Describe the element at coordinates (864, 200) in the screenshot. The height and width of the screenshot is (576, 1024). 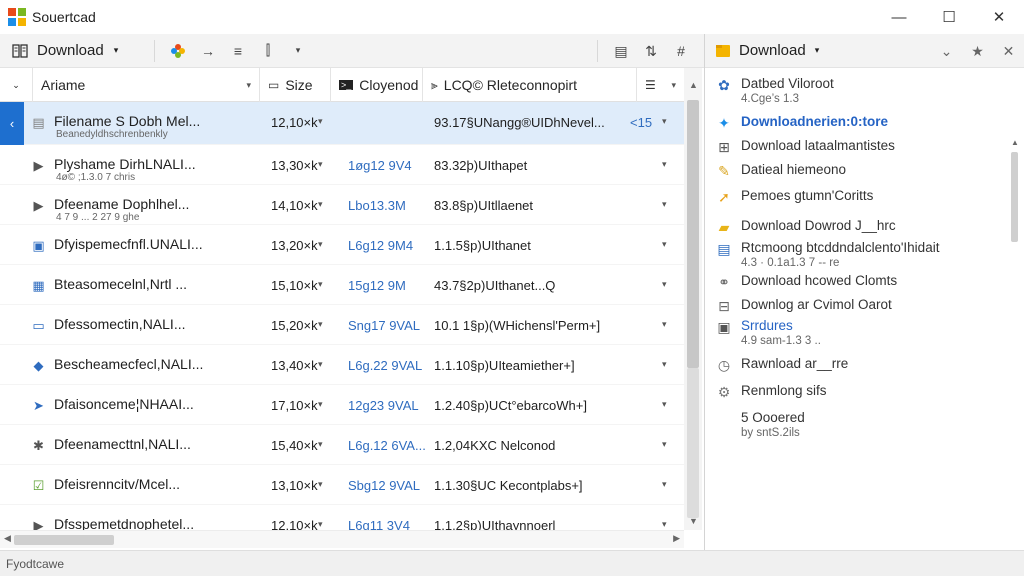
I see `sidebar-item: ➚ Pemoes gtumn'Coritts` at that location.